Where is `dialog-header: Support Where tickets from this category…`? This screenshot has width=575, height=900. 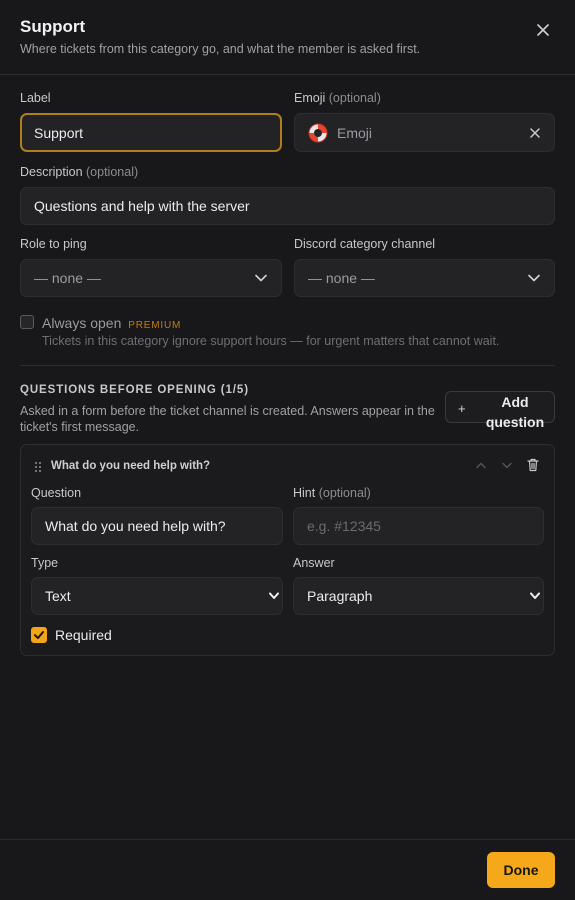
dialog-header: Support Where tickets from this category… is located at coordinates (287, 37).